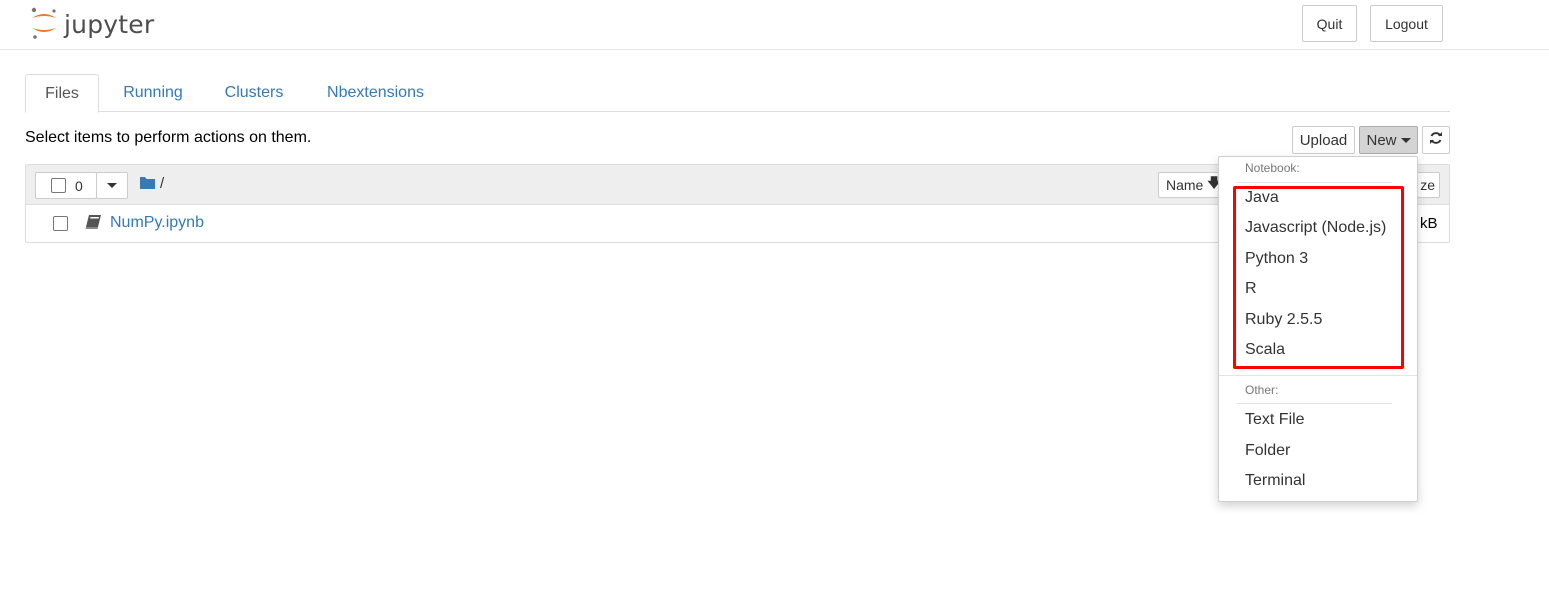 This screenshot has height=603, width=1549. Describe the element at coordinates (1185, 185) in the screenshot. I see `sort-name-label: Name` at that location.